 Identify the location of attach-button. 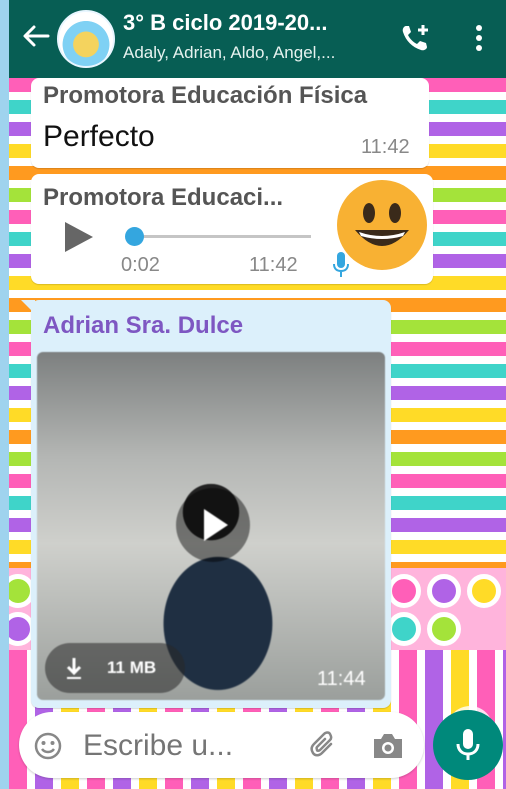
(324, 746).